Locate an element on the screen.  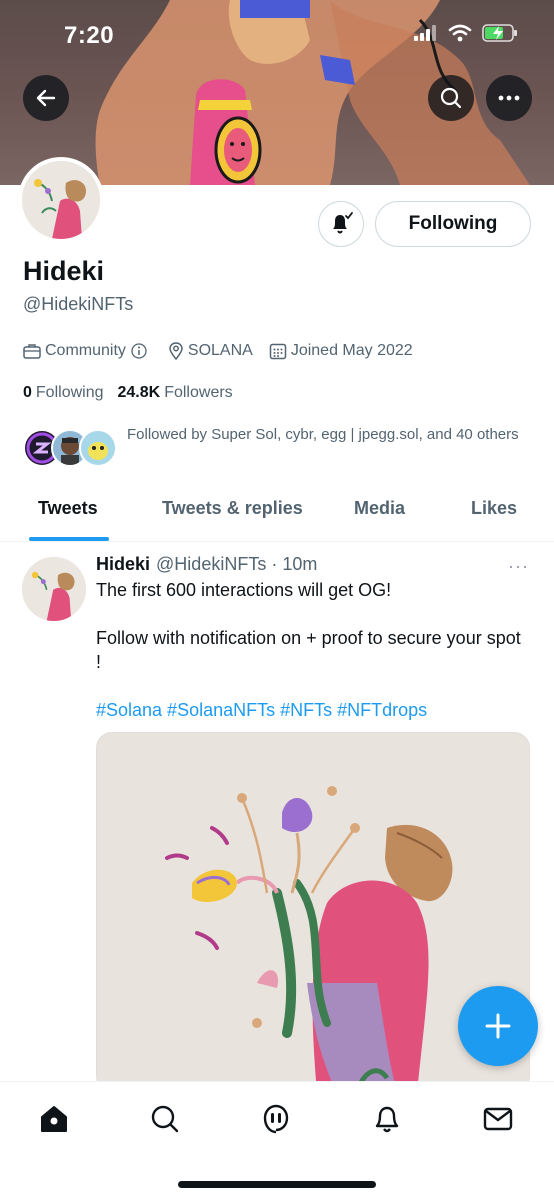
signal-icon is located at coordinates (425, 33).